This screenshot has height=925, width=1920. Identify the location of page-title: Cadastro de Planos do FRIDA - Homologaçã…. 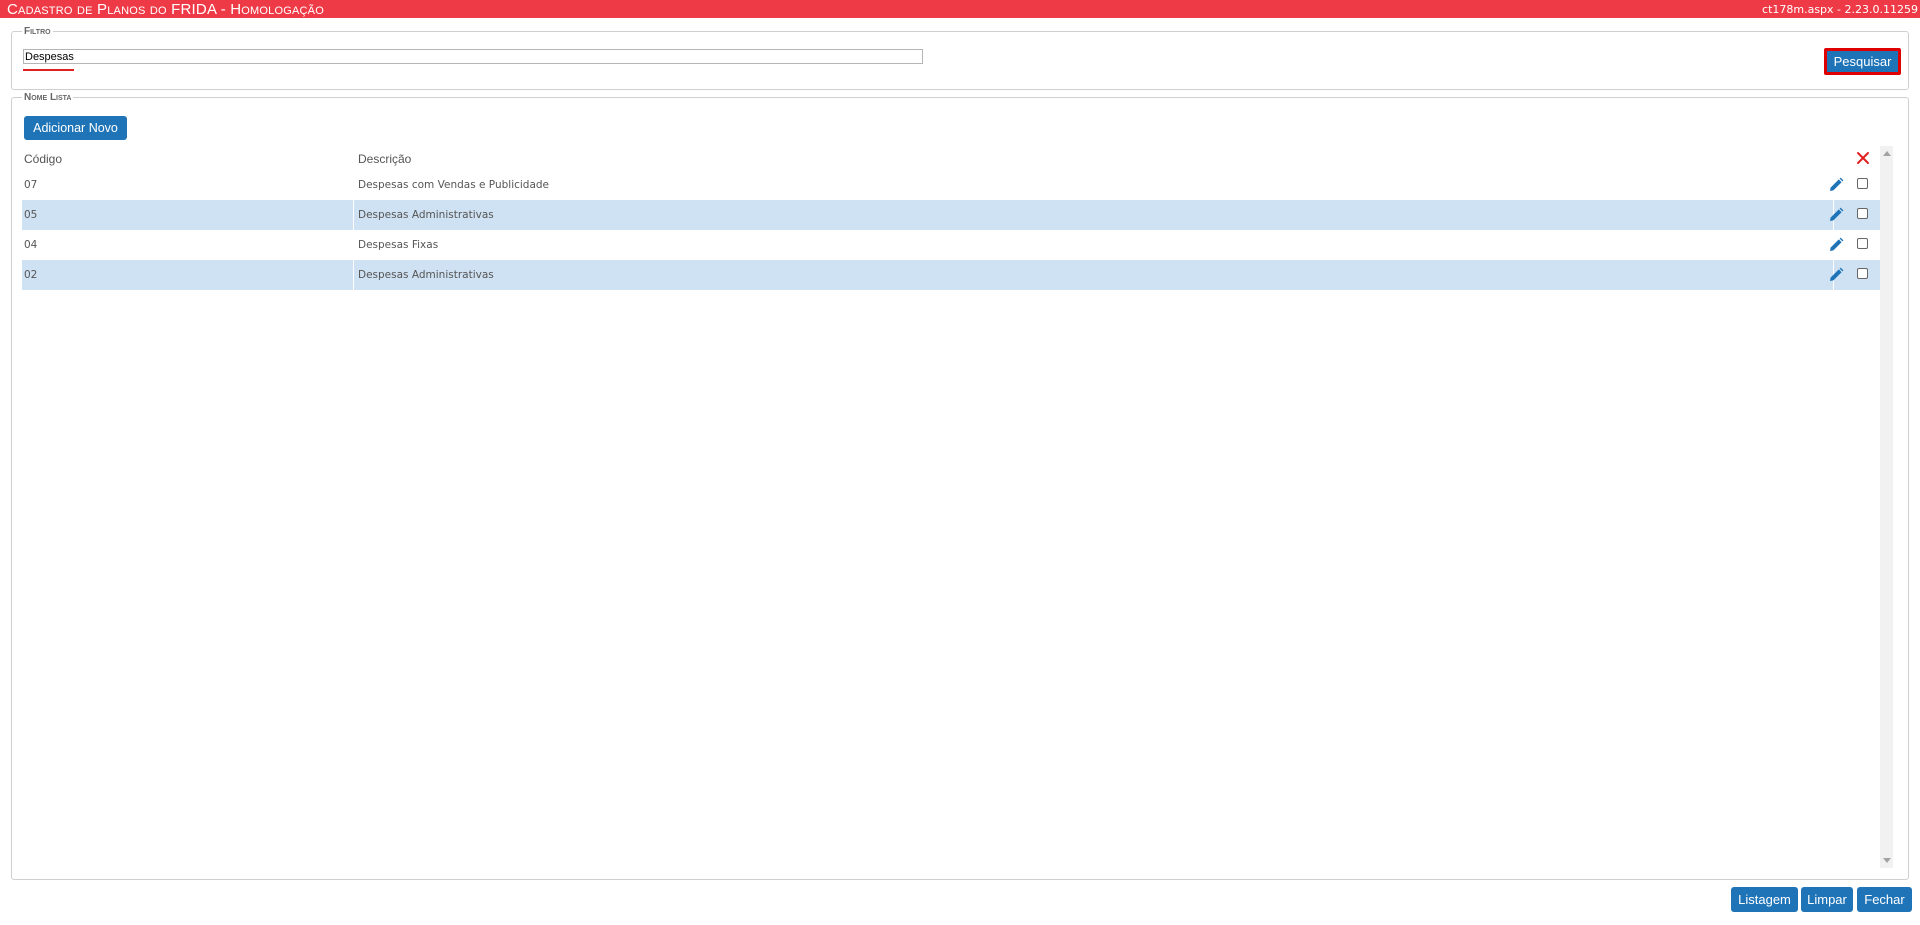
(165, 9).